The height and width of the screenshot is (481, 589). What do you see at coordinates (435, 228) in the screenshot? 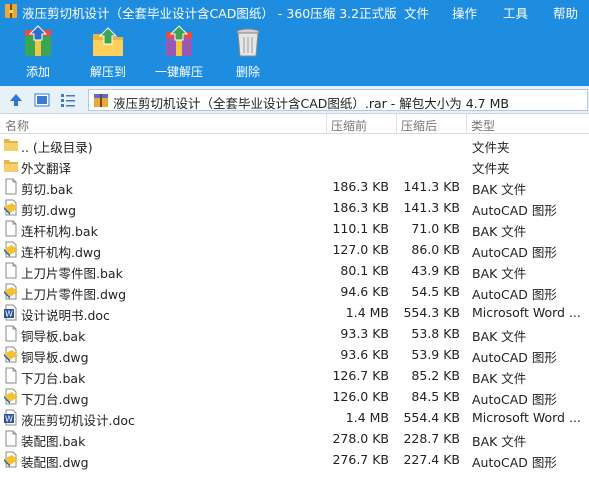
I see `file-compressed-size: 71.0 KB` at bounding box center [435, 228].